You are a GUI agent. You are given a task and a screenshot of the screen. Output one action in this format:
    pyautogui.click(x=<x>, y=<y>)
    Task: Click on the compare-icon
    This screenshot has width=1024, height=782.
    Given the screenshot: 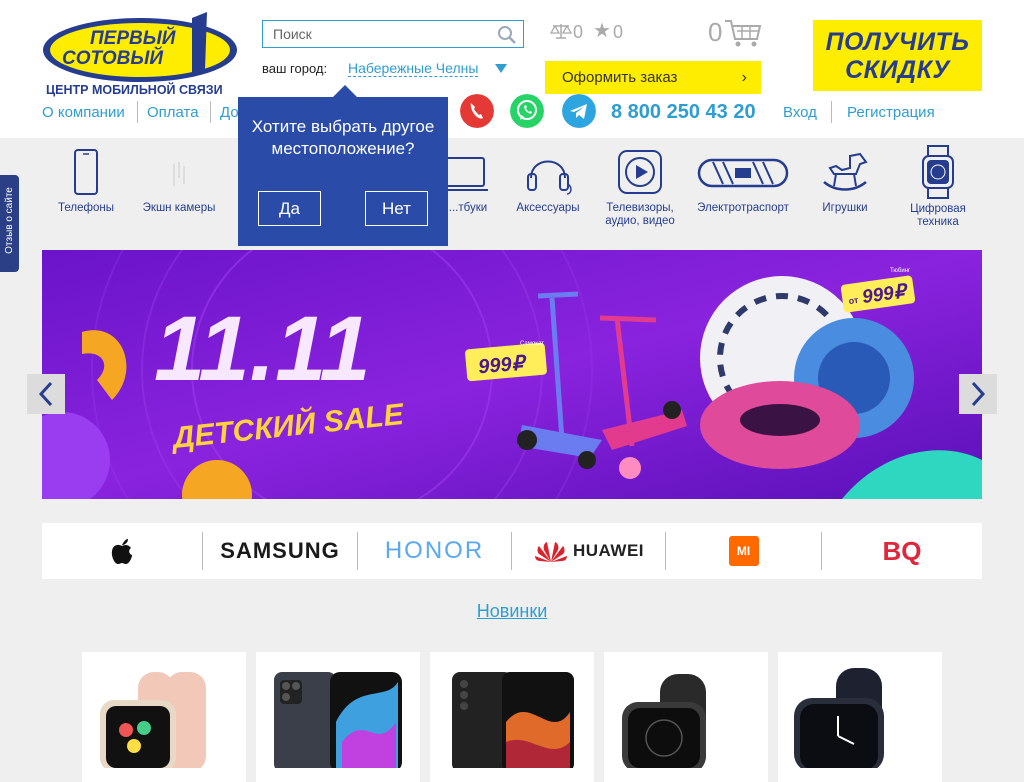 What is the action you would take?
    pyautogui.click(x=561, y=31)
    